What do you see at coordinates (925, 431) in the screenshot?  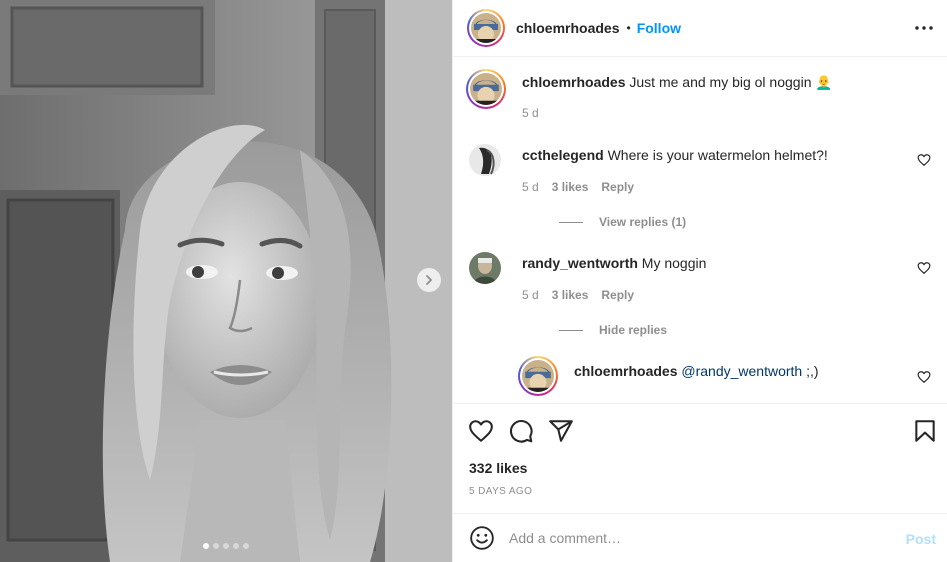 I see `bookmark-icon` at bounding box center [925, 431].